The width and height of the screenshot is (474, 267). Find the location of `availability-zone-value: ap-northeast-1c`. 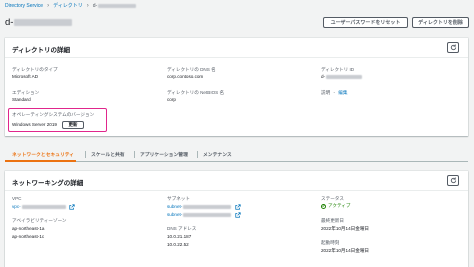

availability-zone-value: ap-northeast-1c is located at coordinates (28, 236).